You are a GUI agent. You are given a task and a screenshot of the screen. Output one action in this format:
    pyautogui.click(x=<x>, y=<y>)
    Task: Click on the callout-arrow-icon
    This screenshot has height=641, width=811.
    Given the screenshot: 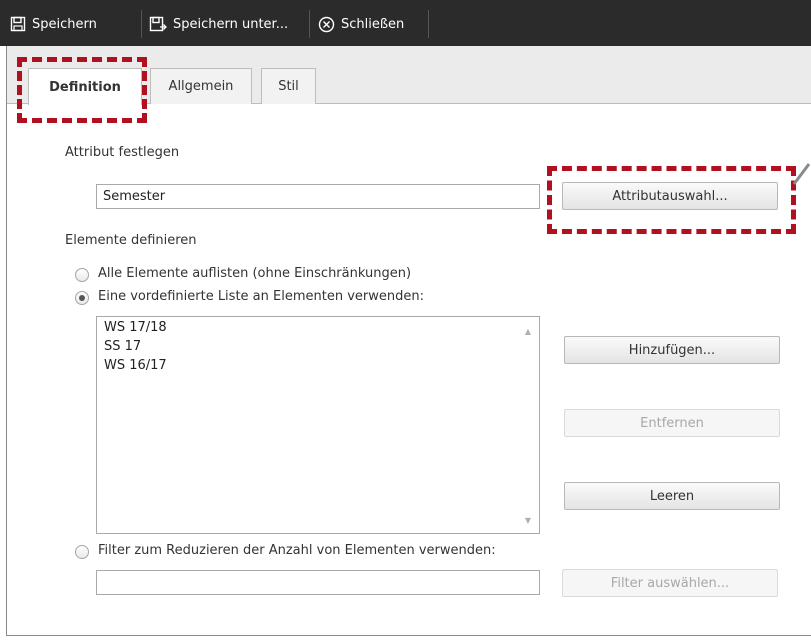 What is the action you would take?
    pyautogui.click(x=801, y=174)
    